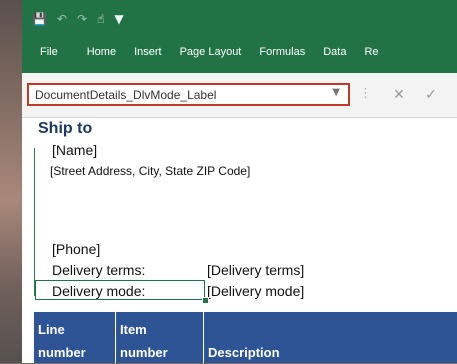 The height and width of the screenshot is (364, 457). Describe the element at coordinates (211, 52) in the screenshot. I see `tab-page-layout: Page Layout` at that location.